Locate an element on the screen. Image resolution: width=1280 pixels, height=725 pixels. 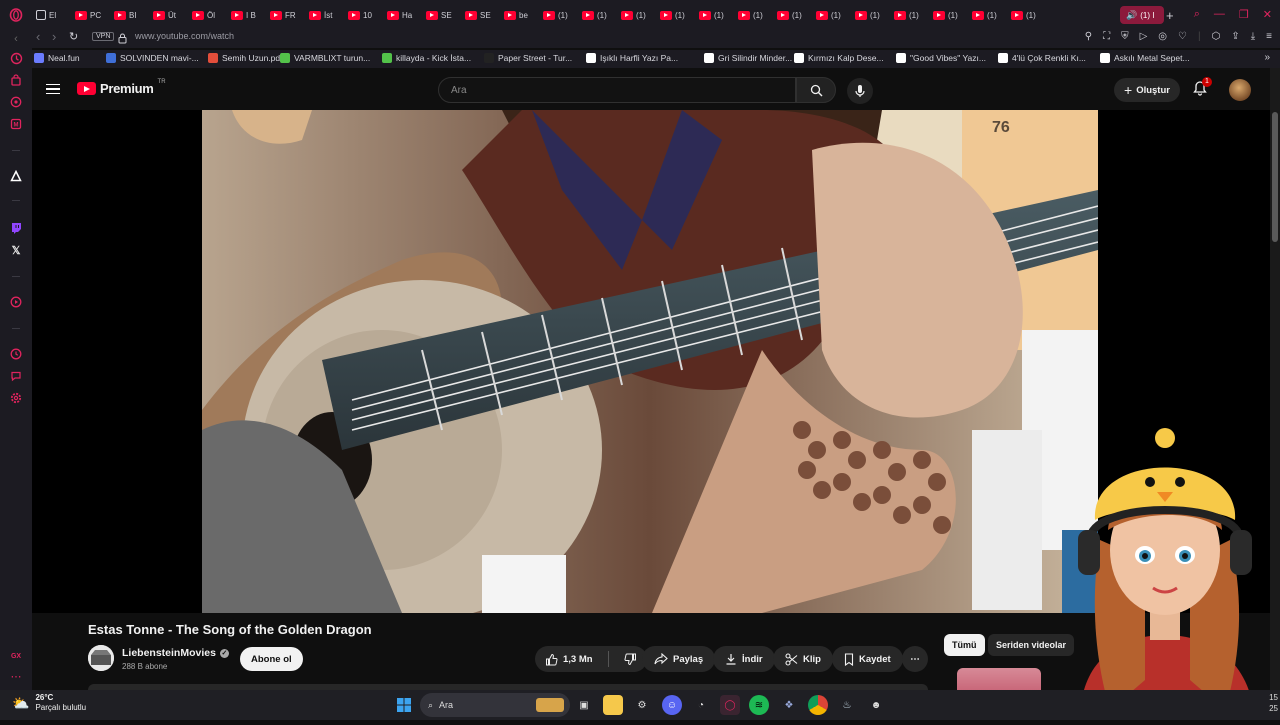
app2-icon: ☻ is located at coordinates (876, 705).